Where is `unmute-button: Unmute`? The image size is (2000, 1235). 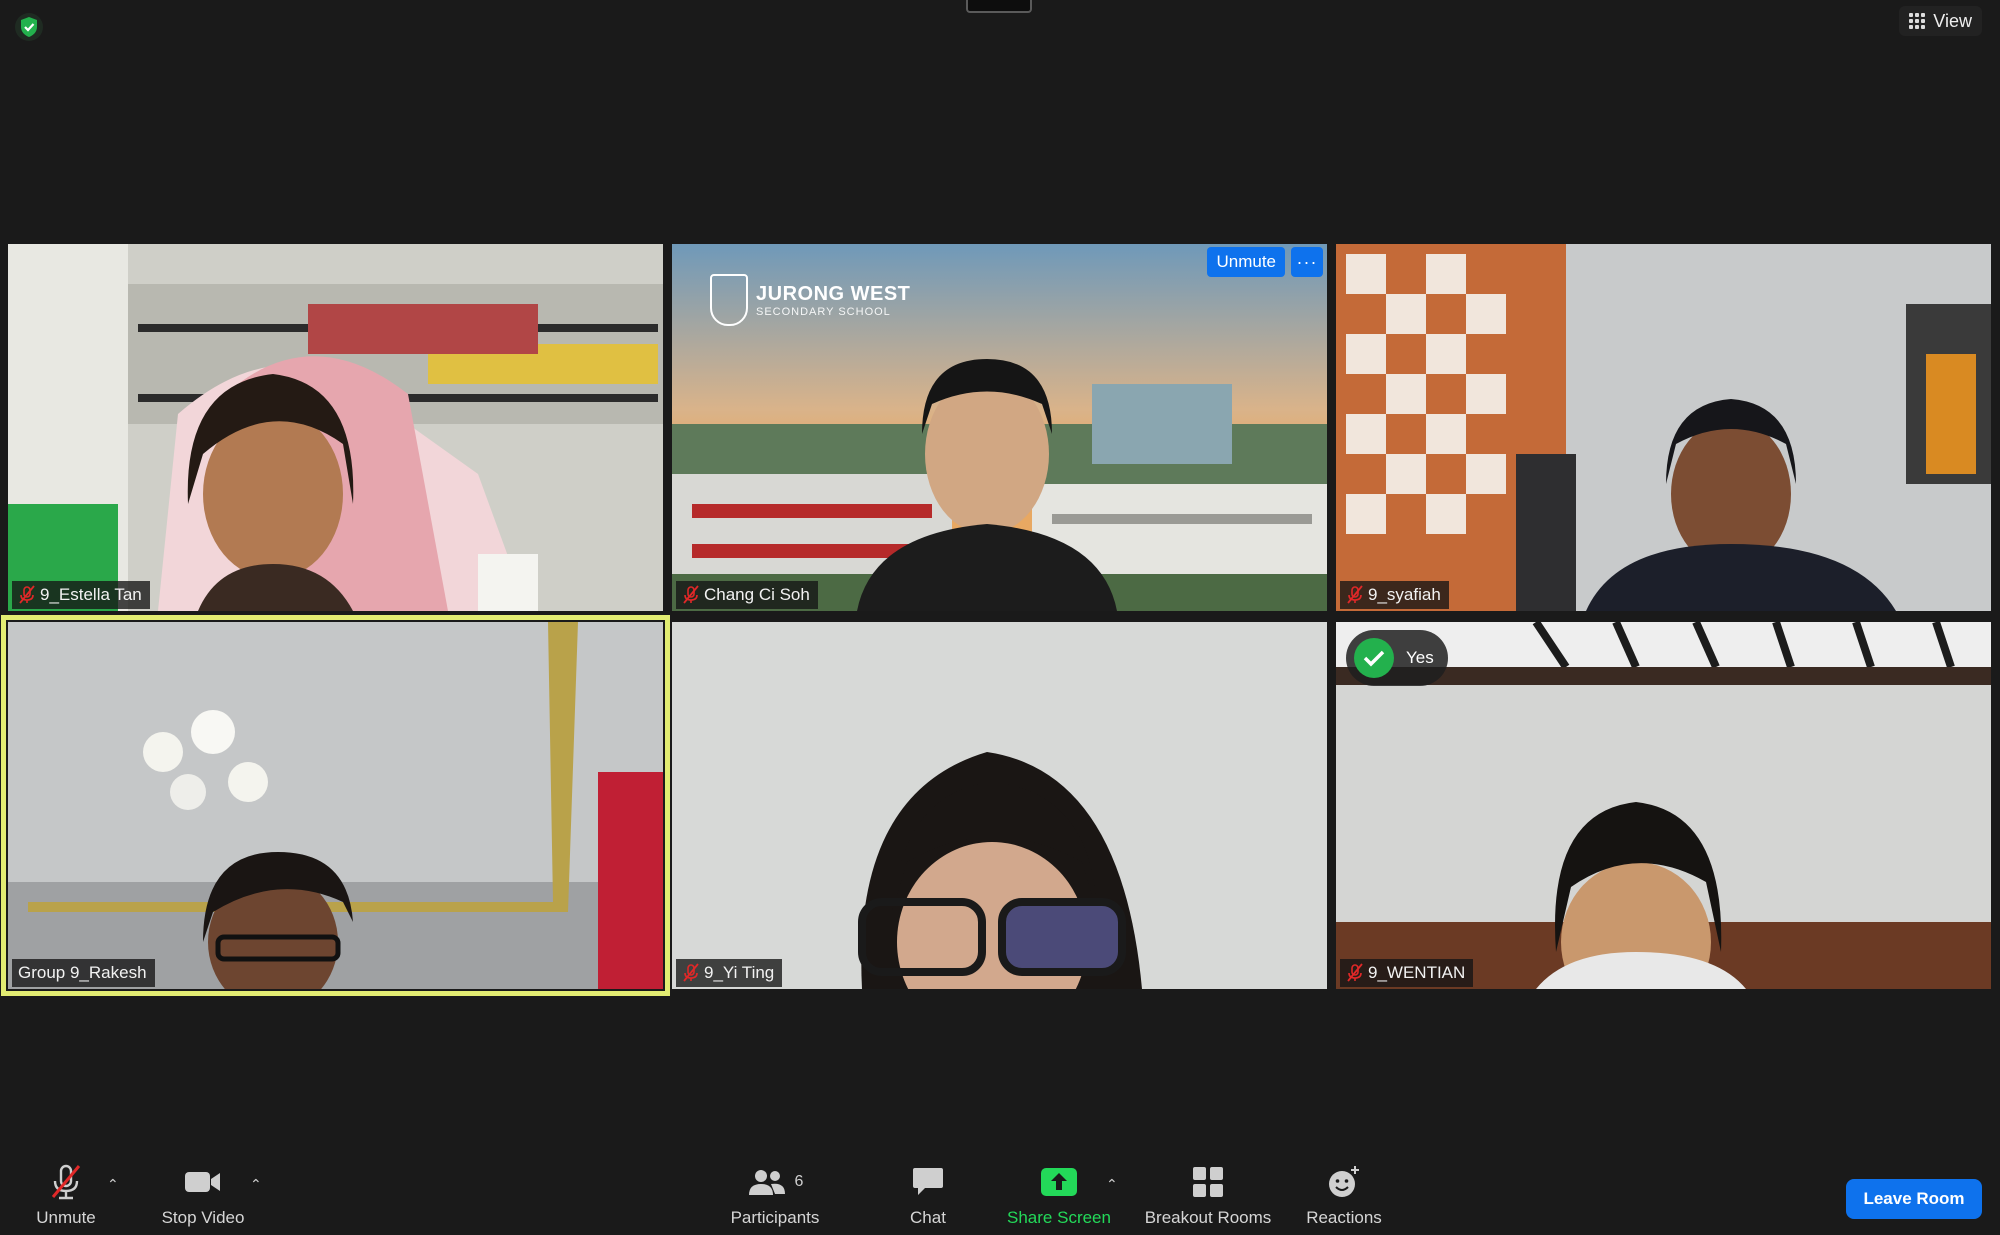 unmute-button: Unmute is located at coordinates (66, 1195).